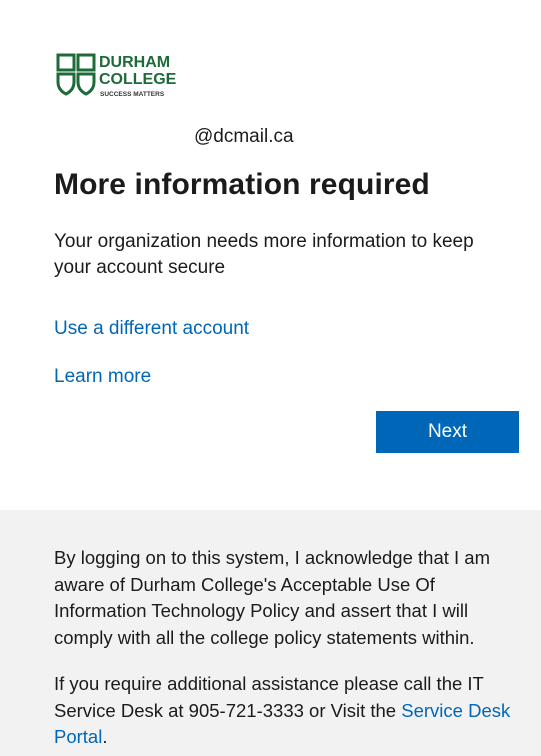 This screenshot has width=541, height=756. Describe the element at coordinates (151, 329) in the screenshot. I see `use-different-account-link: Use a different account` at that location.